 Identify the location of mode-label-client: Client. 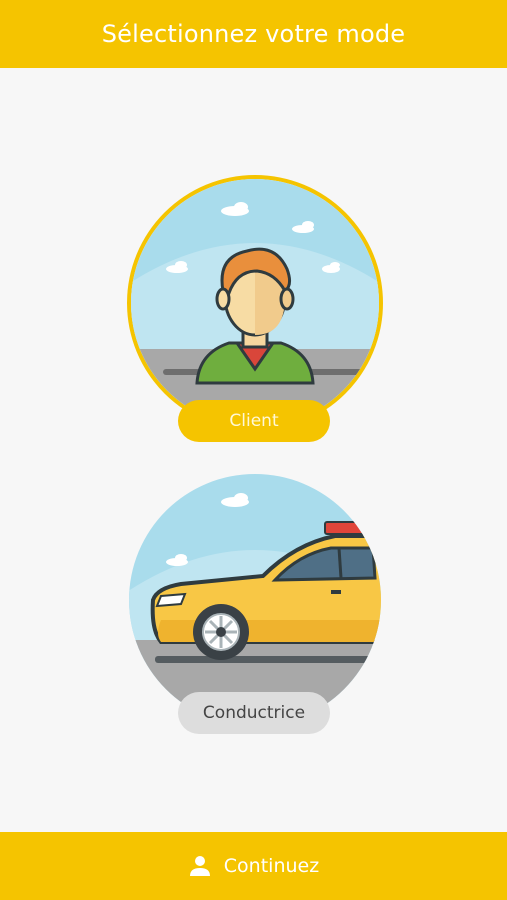
(254, 421).